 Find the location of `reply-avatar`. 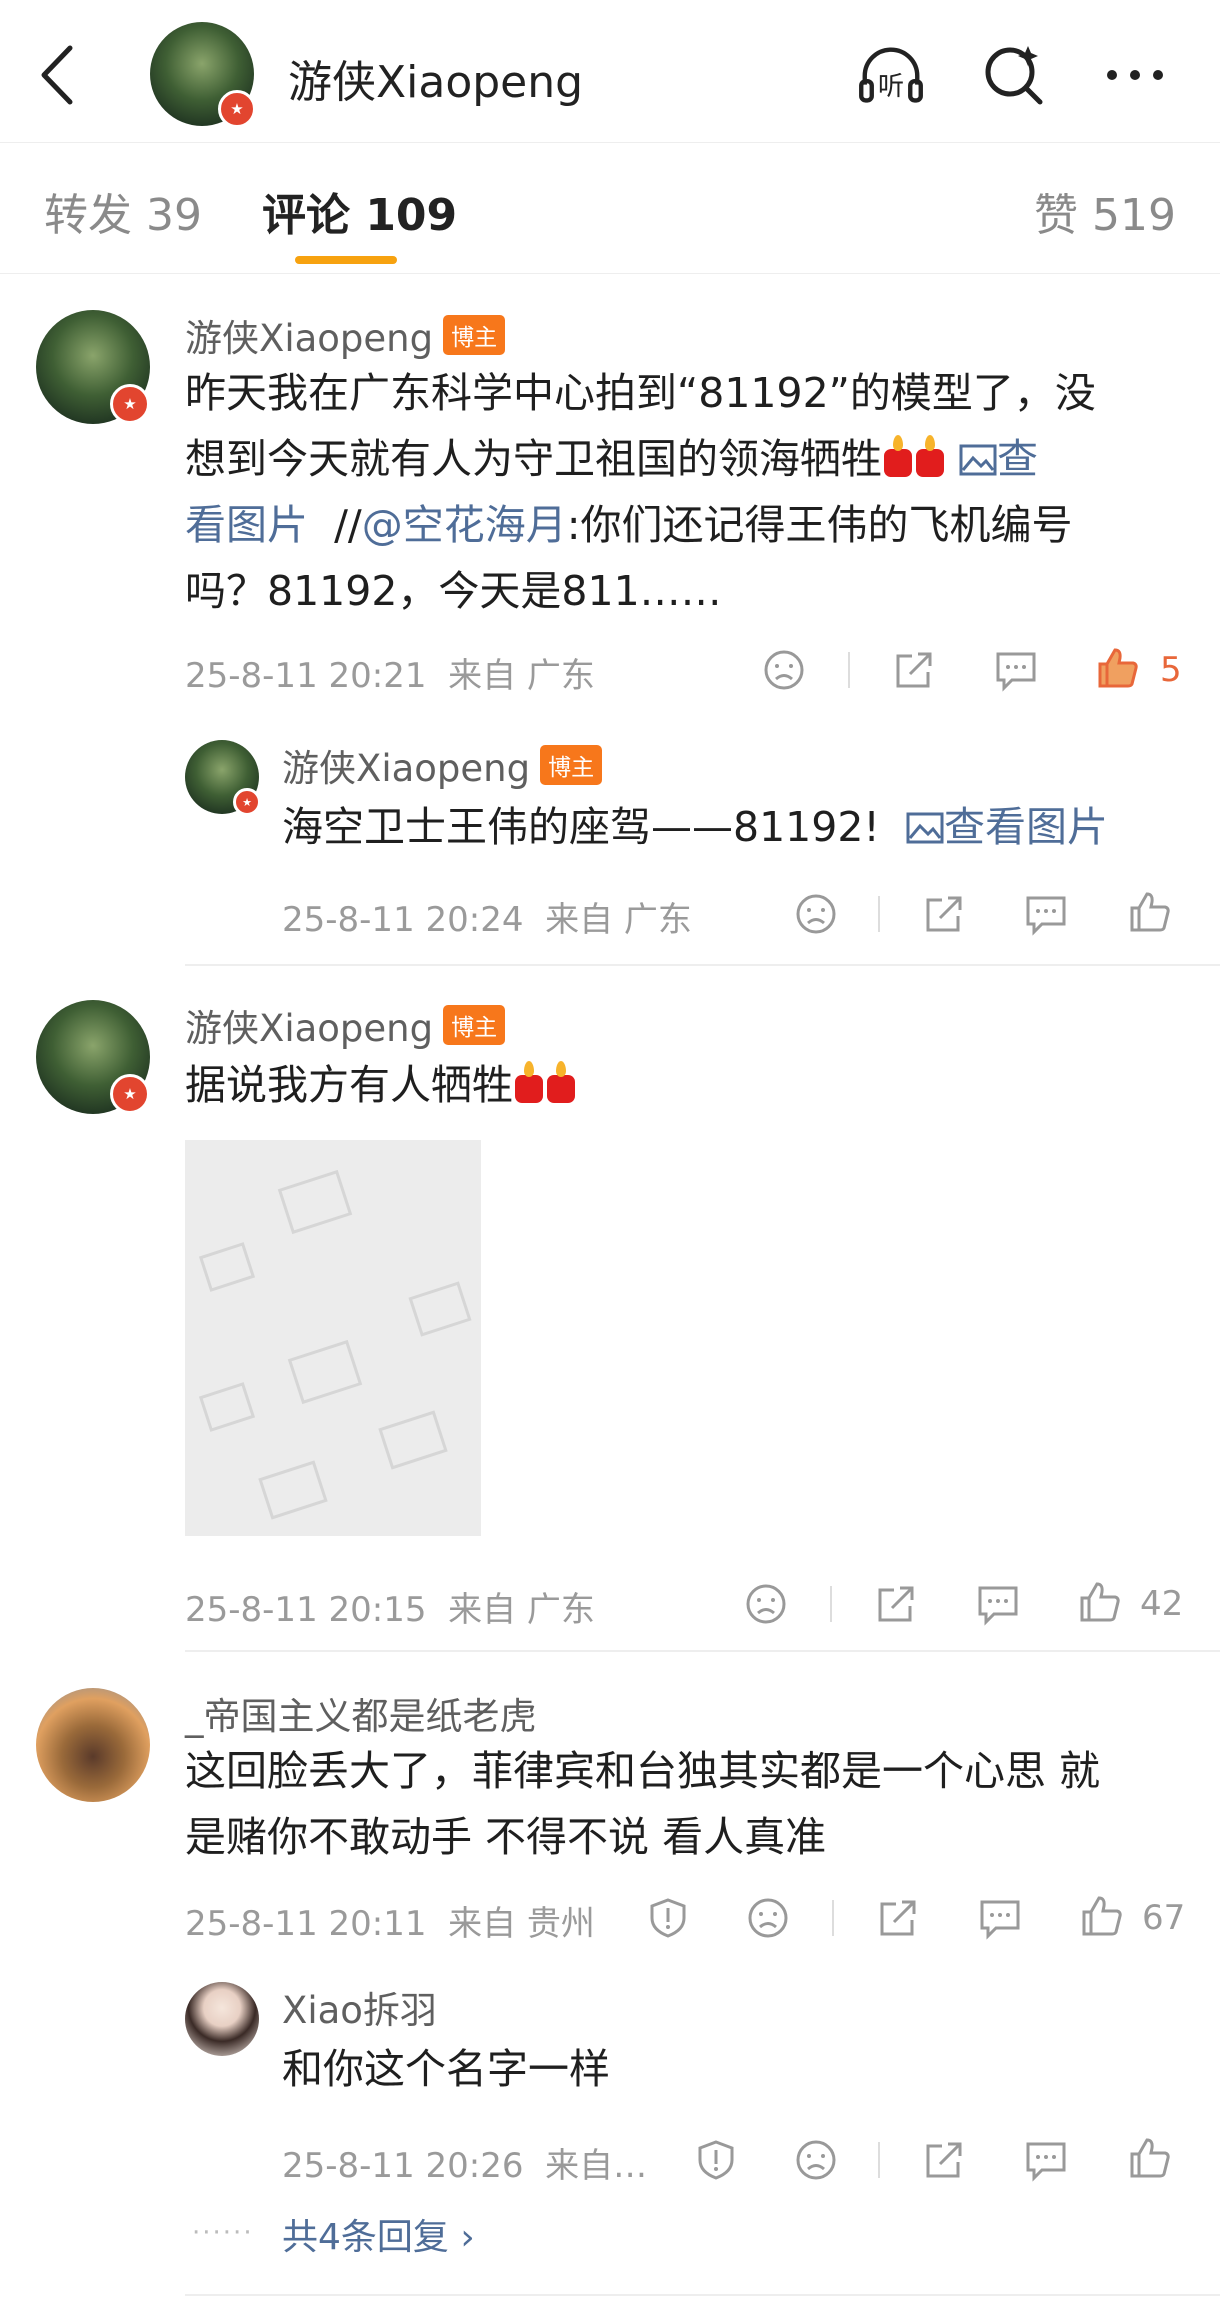

reply-avatar is located at coordinates (222, 2019).